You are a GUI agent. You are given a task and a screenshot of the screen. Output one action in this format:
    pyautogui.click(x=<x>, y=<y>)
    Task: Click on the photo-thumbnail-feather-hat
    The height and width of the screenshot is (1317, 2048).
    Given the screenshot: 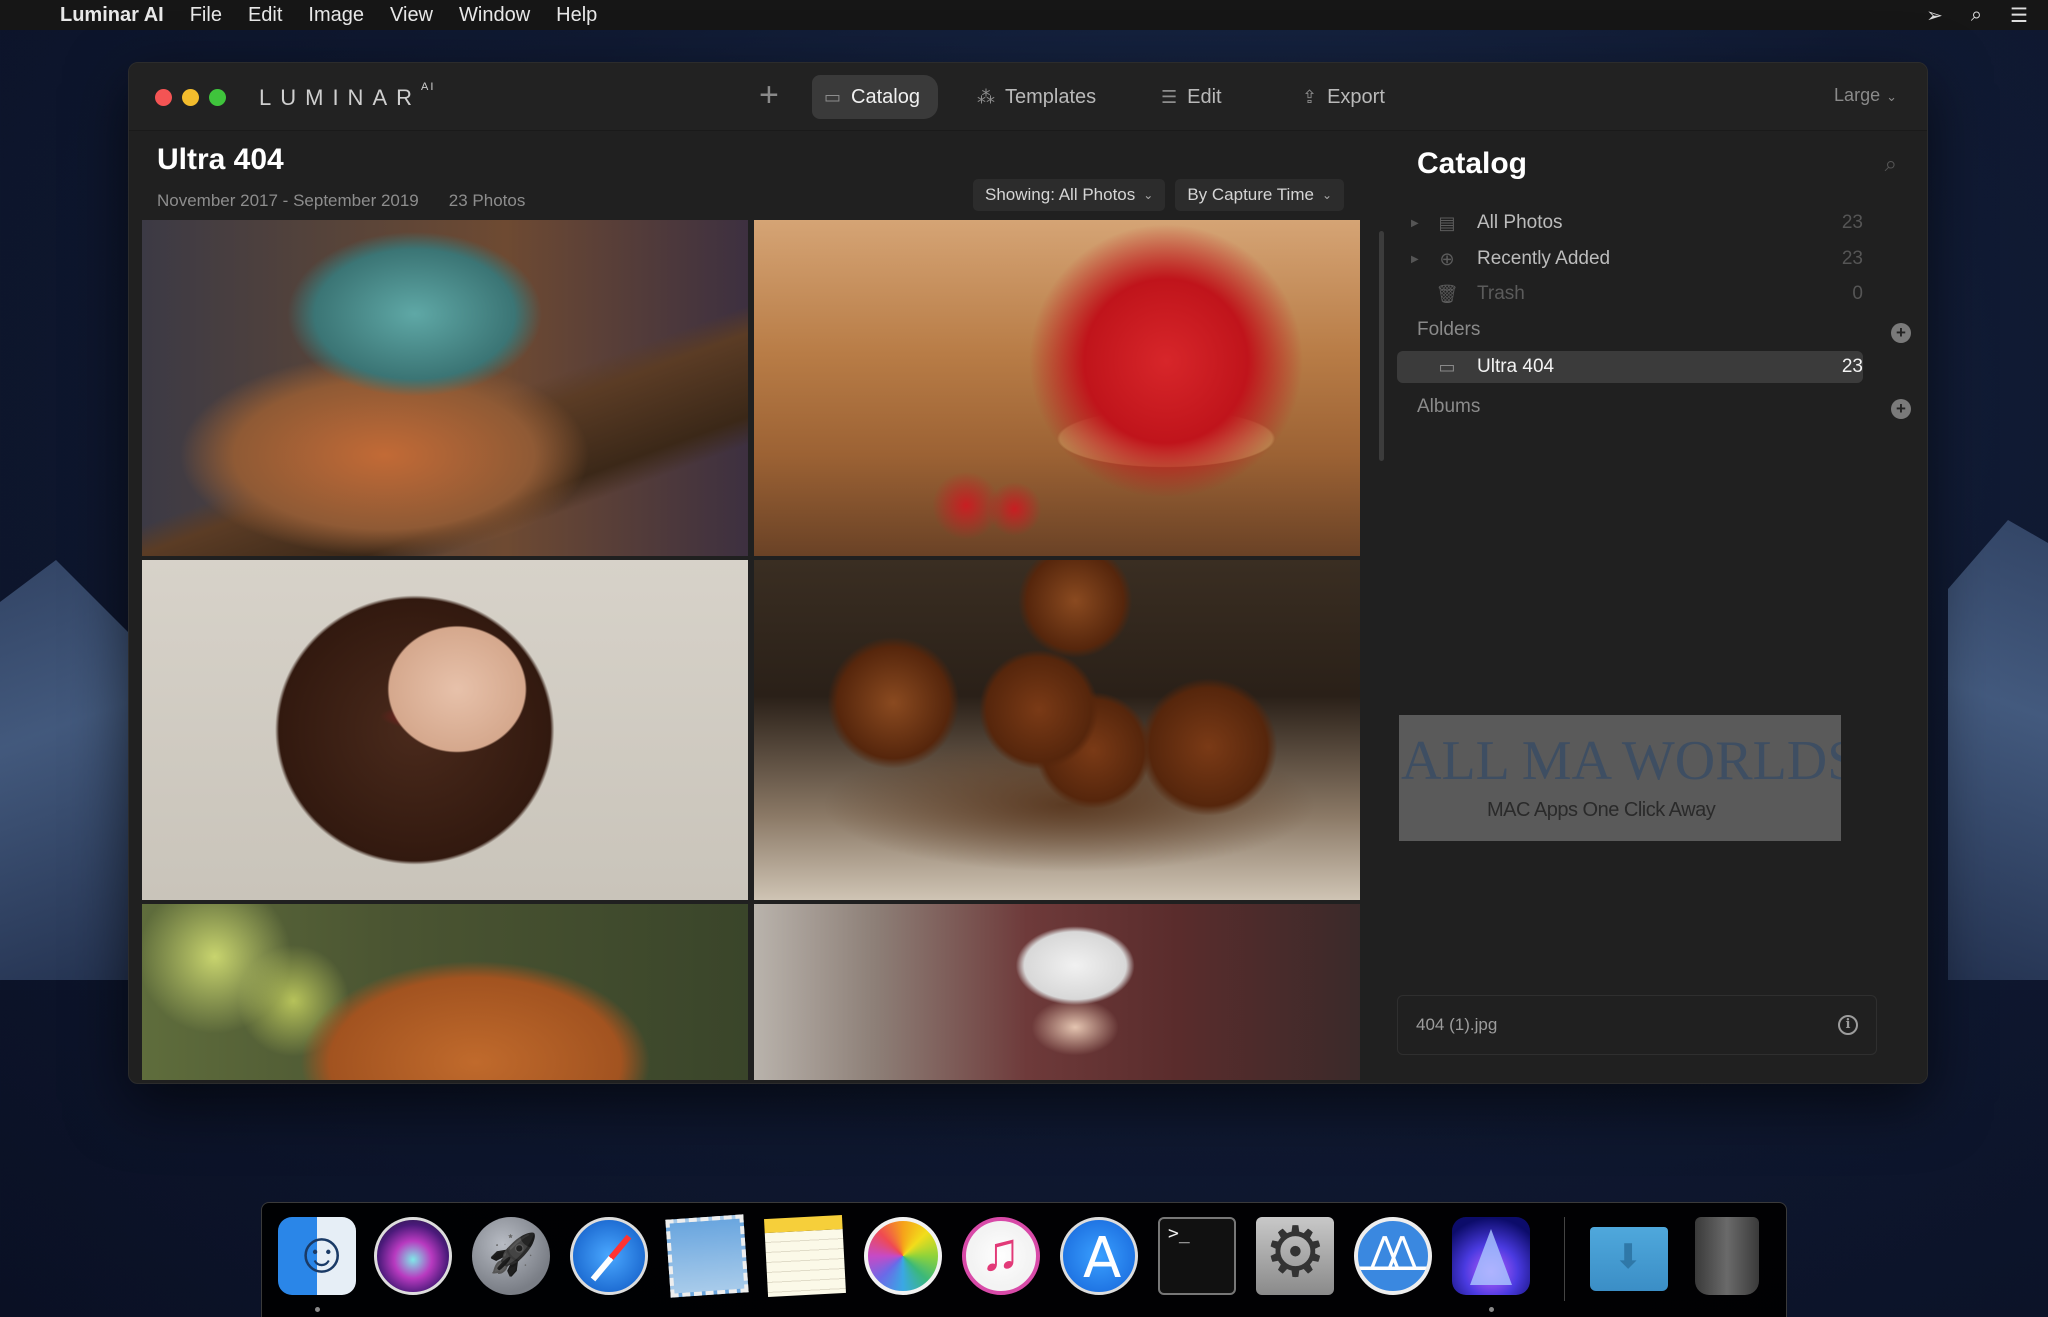 What is the action you would take?
    pyautogui.click(x=1057, y=992)
    